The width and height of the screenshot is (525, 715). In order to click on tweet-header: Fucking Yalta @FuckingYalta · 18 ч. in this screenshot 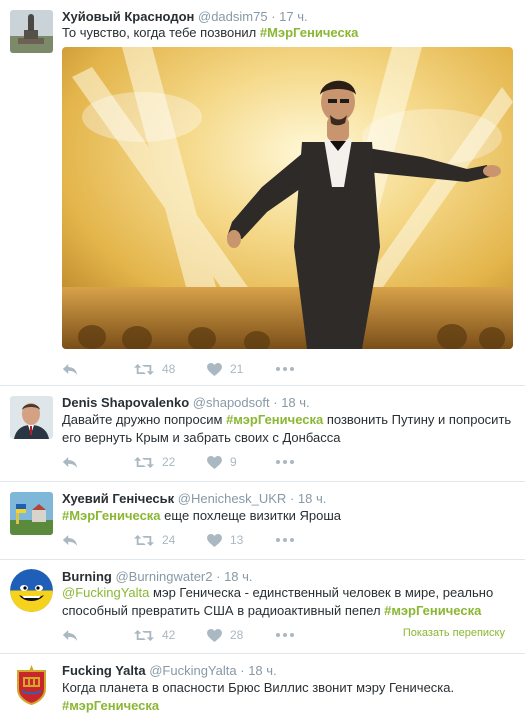, I will do `click(169, 671)`.